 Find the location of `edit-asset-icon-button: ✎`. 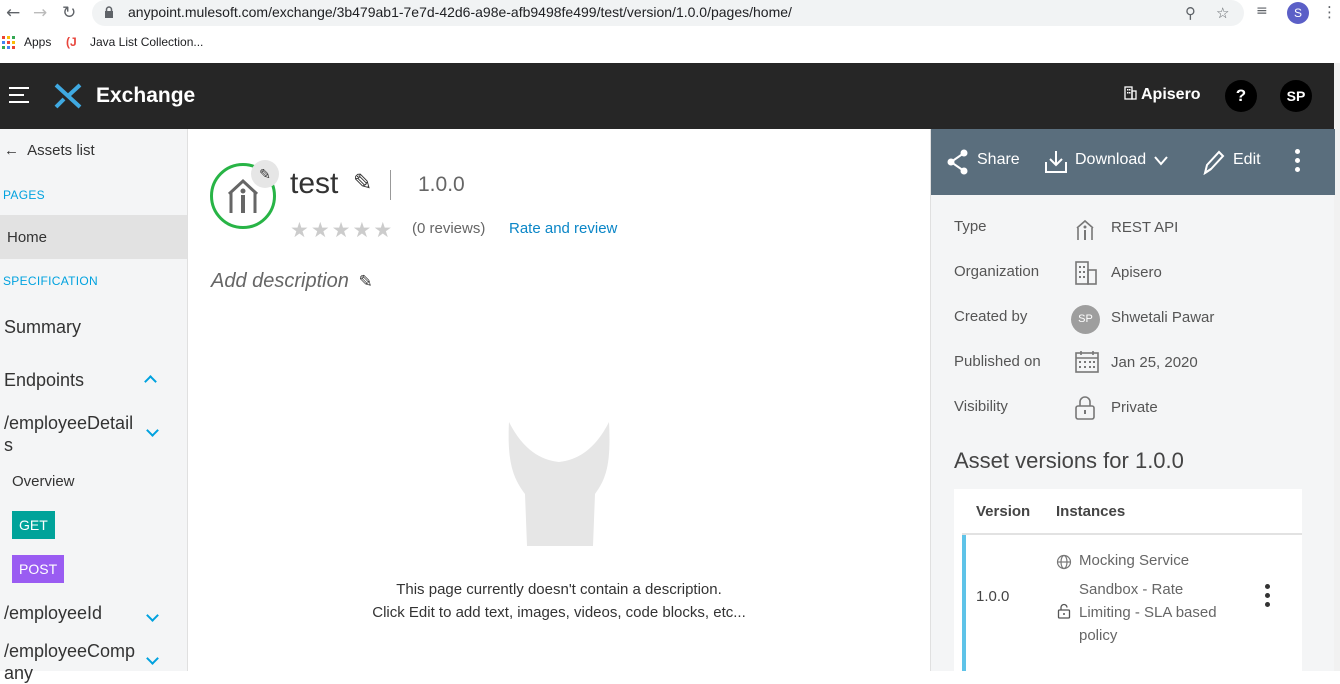

edit-asset-icon-button: ✎ is located at coordinates (265, 174).